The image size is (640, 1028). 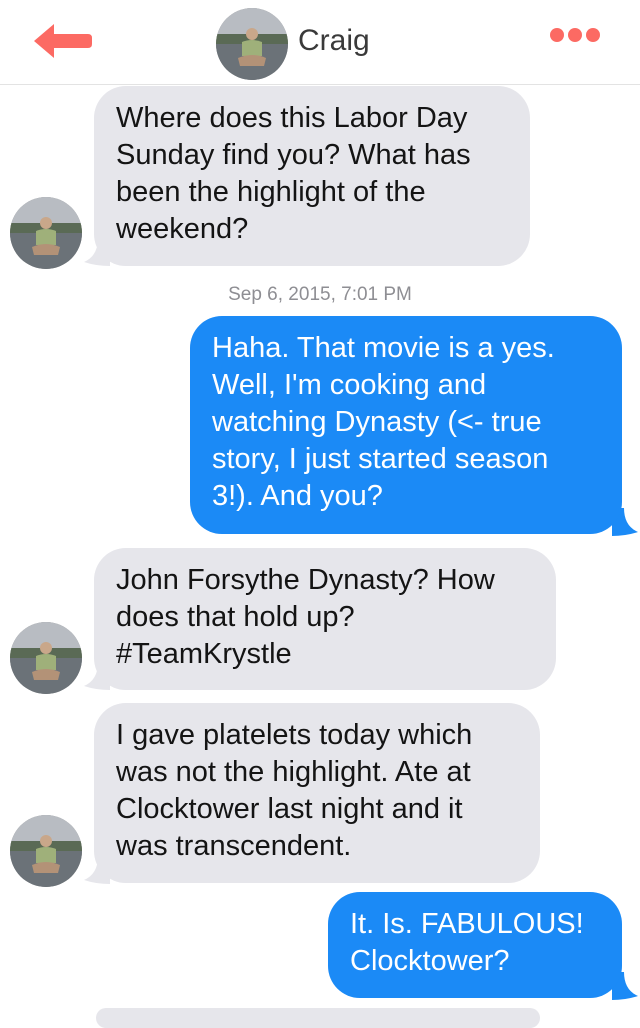 I want to click on chat-header: Craig, so click(x=320, y=42).